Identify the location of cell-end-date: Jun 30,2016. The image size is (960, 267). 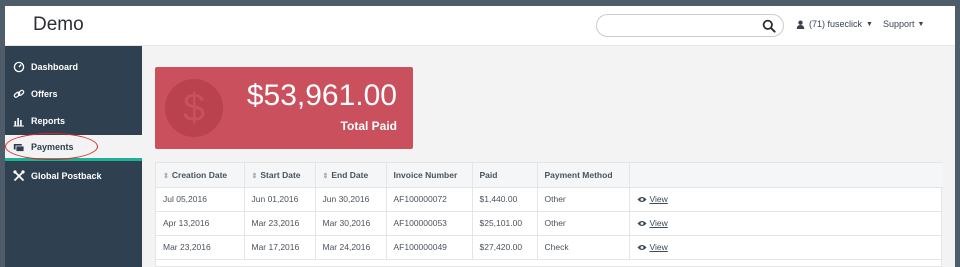
(351, 199).